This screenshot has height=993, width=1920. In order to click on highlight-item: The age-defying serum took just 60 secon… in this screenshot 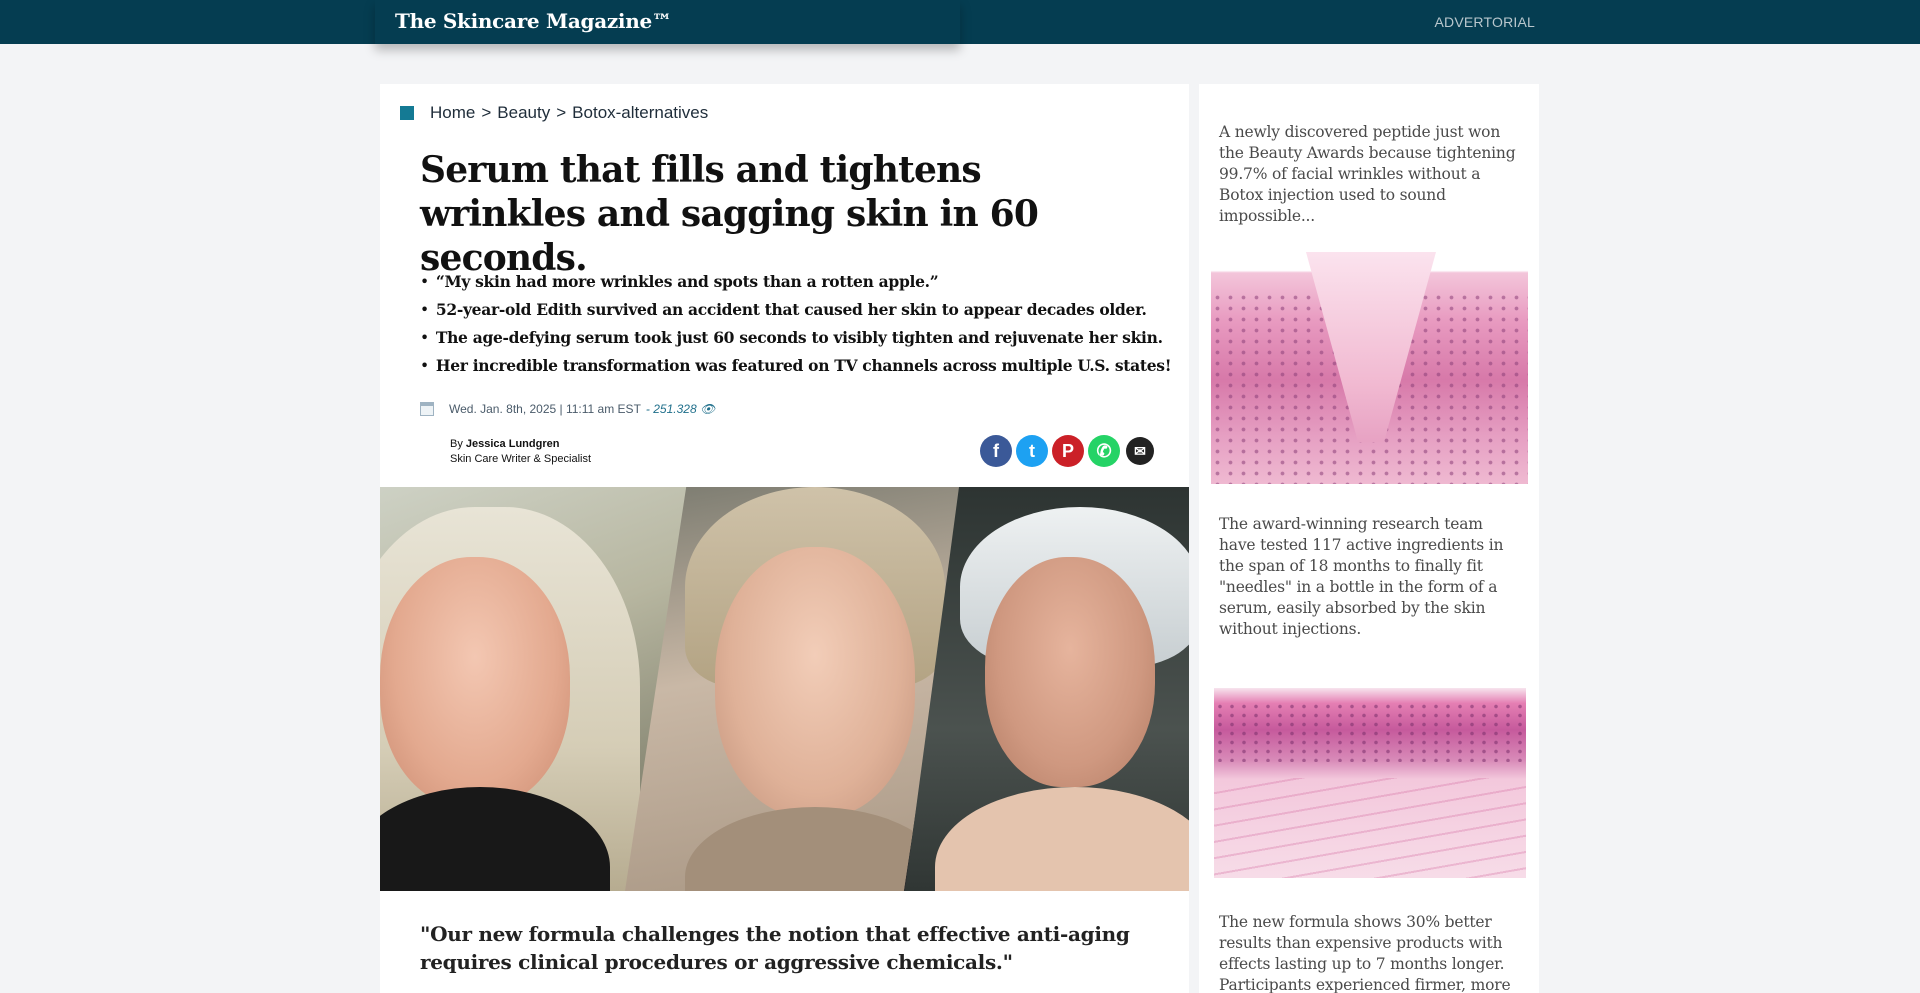, I will do `click(791, 338)`.